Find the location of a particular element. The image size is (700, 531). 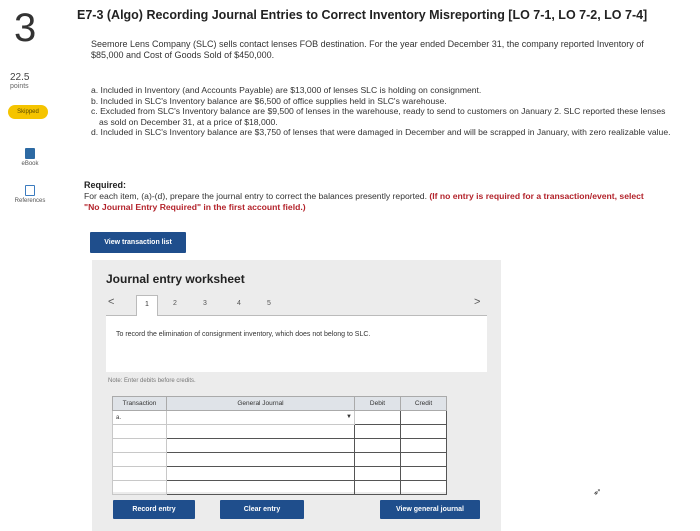

worksheet-title: Journal entry worksheet is located at coordinates (175, 279).